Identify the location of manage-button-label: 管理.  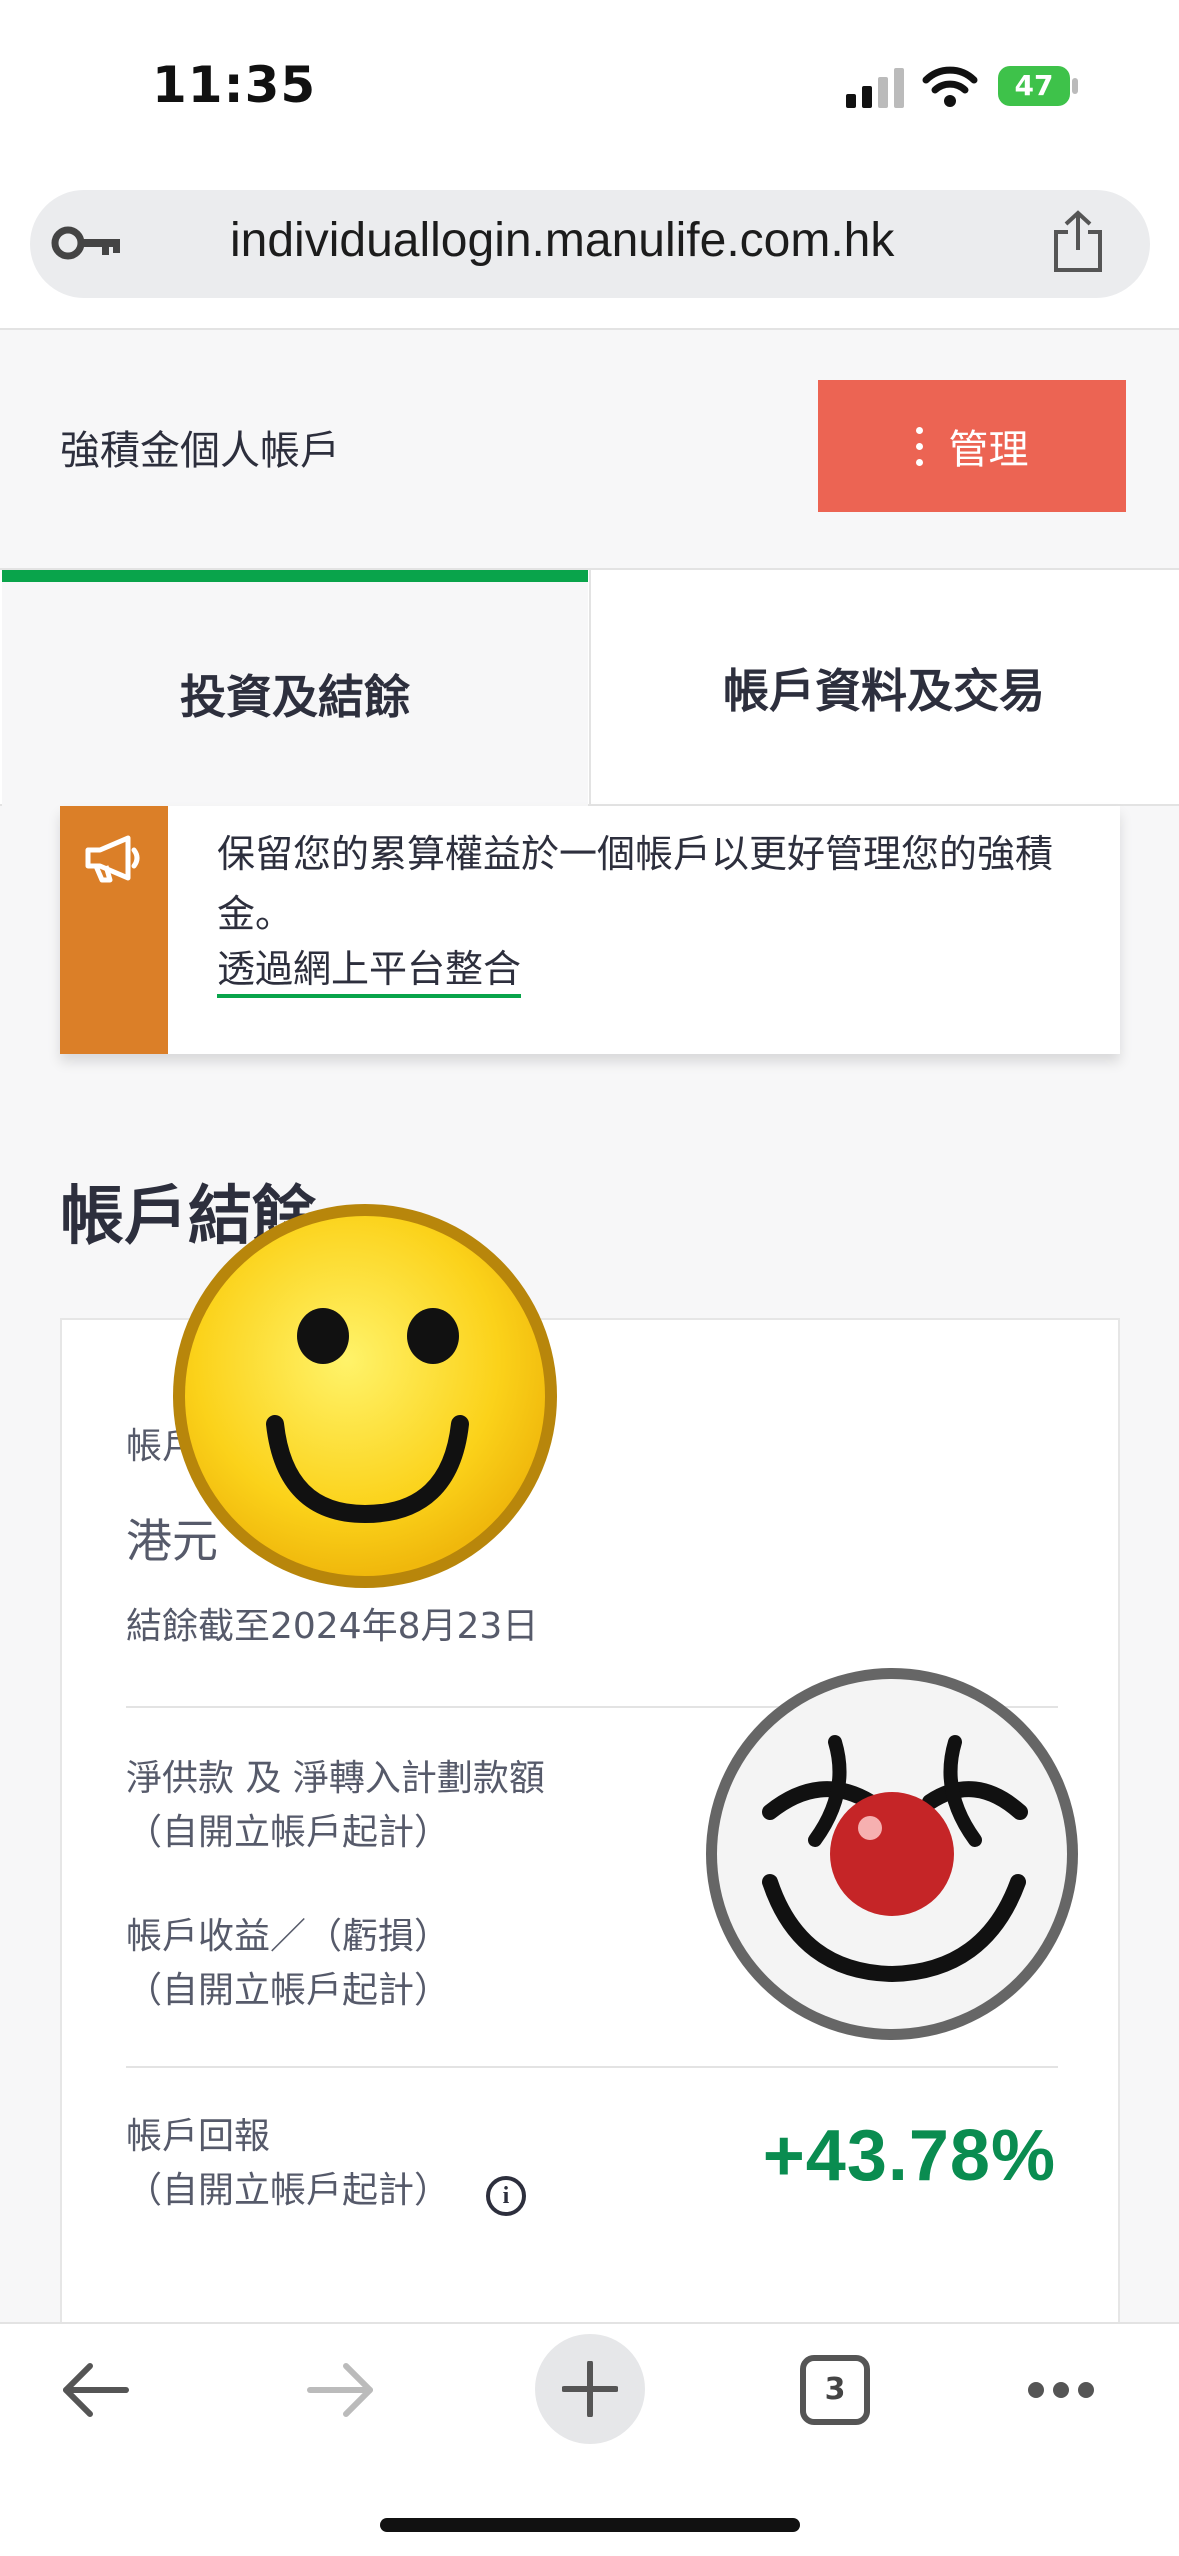
(988, 450).